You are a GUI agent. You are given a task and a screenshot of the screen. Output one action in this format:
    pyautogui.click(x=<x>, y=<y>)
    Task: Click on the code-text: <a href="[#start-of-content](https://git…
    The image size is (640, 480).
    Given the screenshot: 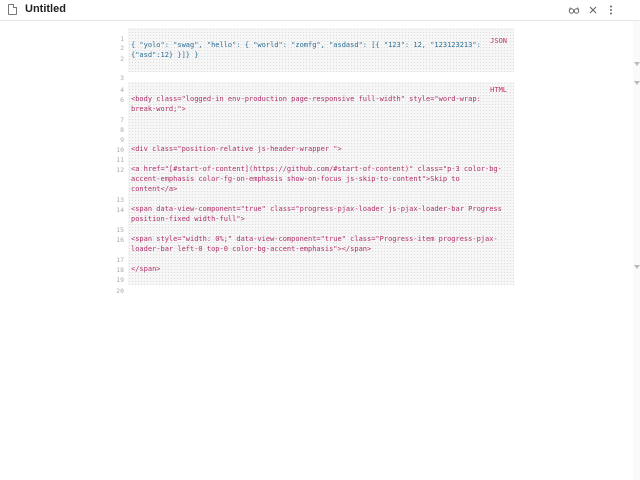 What is the action you would take?
    pyautogui.click(x=316, y=179)
    